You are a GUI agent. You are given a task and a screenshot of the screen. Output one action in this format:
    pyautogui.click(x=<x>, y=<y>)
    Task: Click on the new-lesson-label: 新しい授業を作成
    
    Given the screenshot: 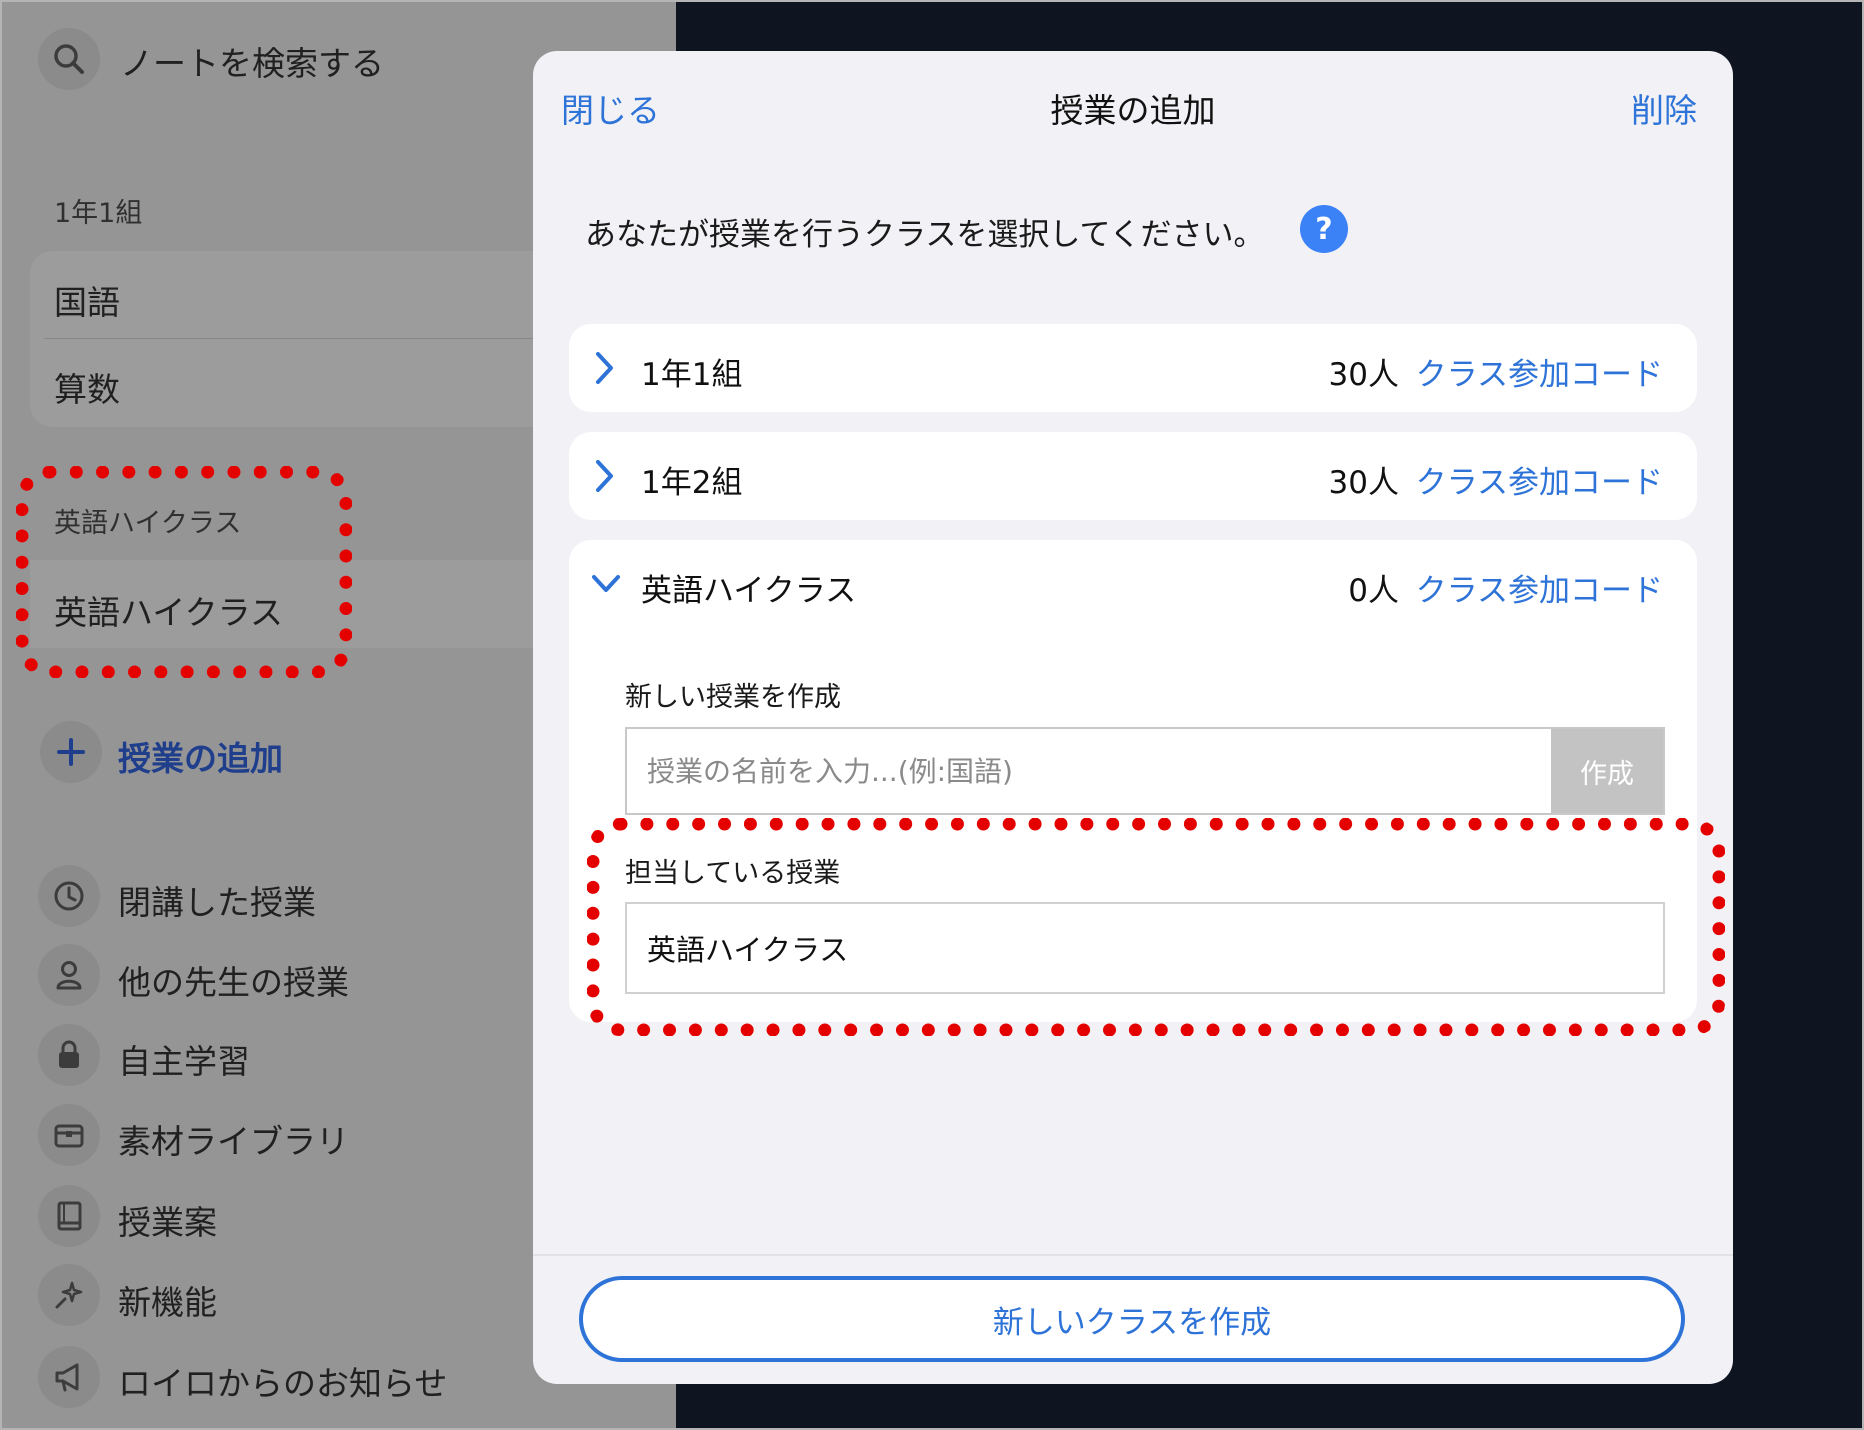 What is the action you would take?
    pyautogui.click(x=733, y=697)
    